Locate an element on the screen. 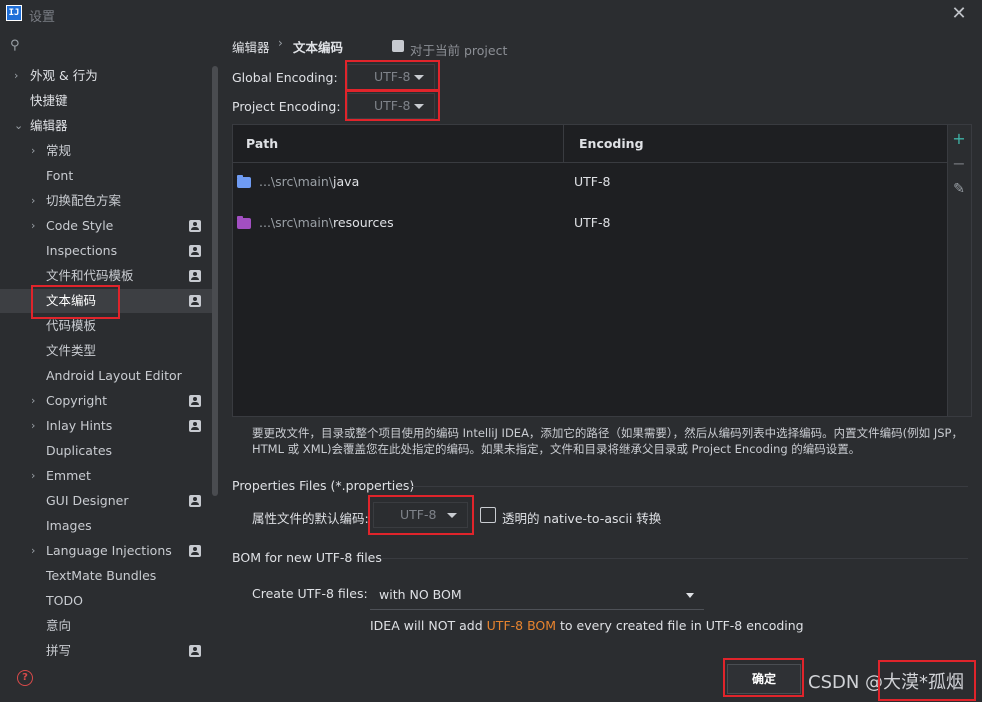 The height and width of the screenshot is (702, 982). chevron-down-icon: ⌄ is located at coordinates (18, 126).